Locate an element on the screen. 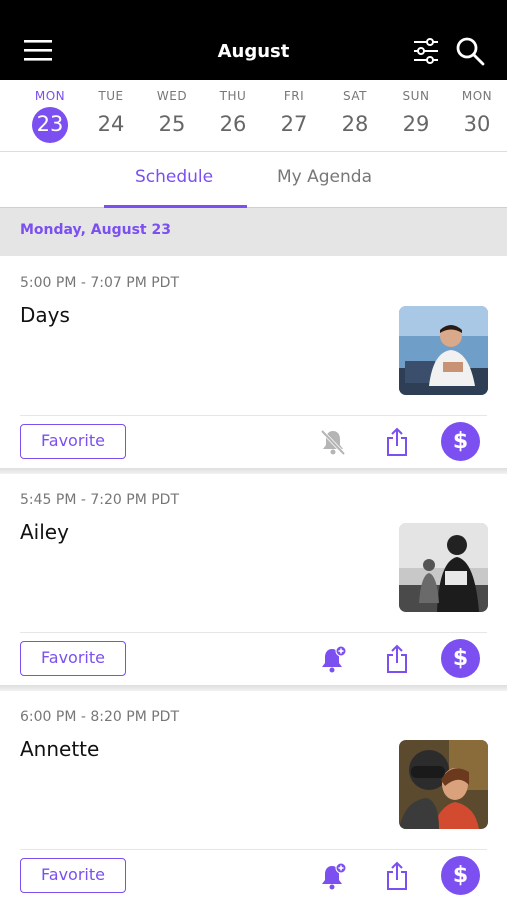 The image size is (507, 900). event-time: 5:00 PM - 7:07 PM PDT is located at coordinates (99, 283).